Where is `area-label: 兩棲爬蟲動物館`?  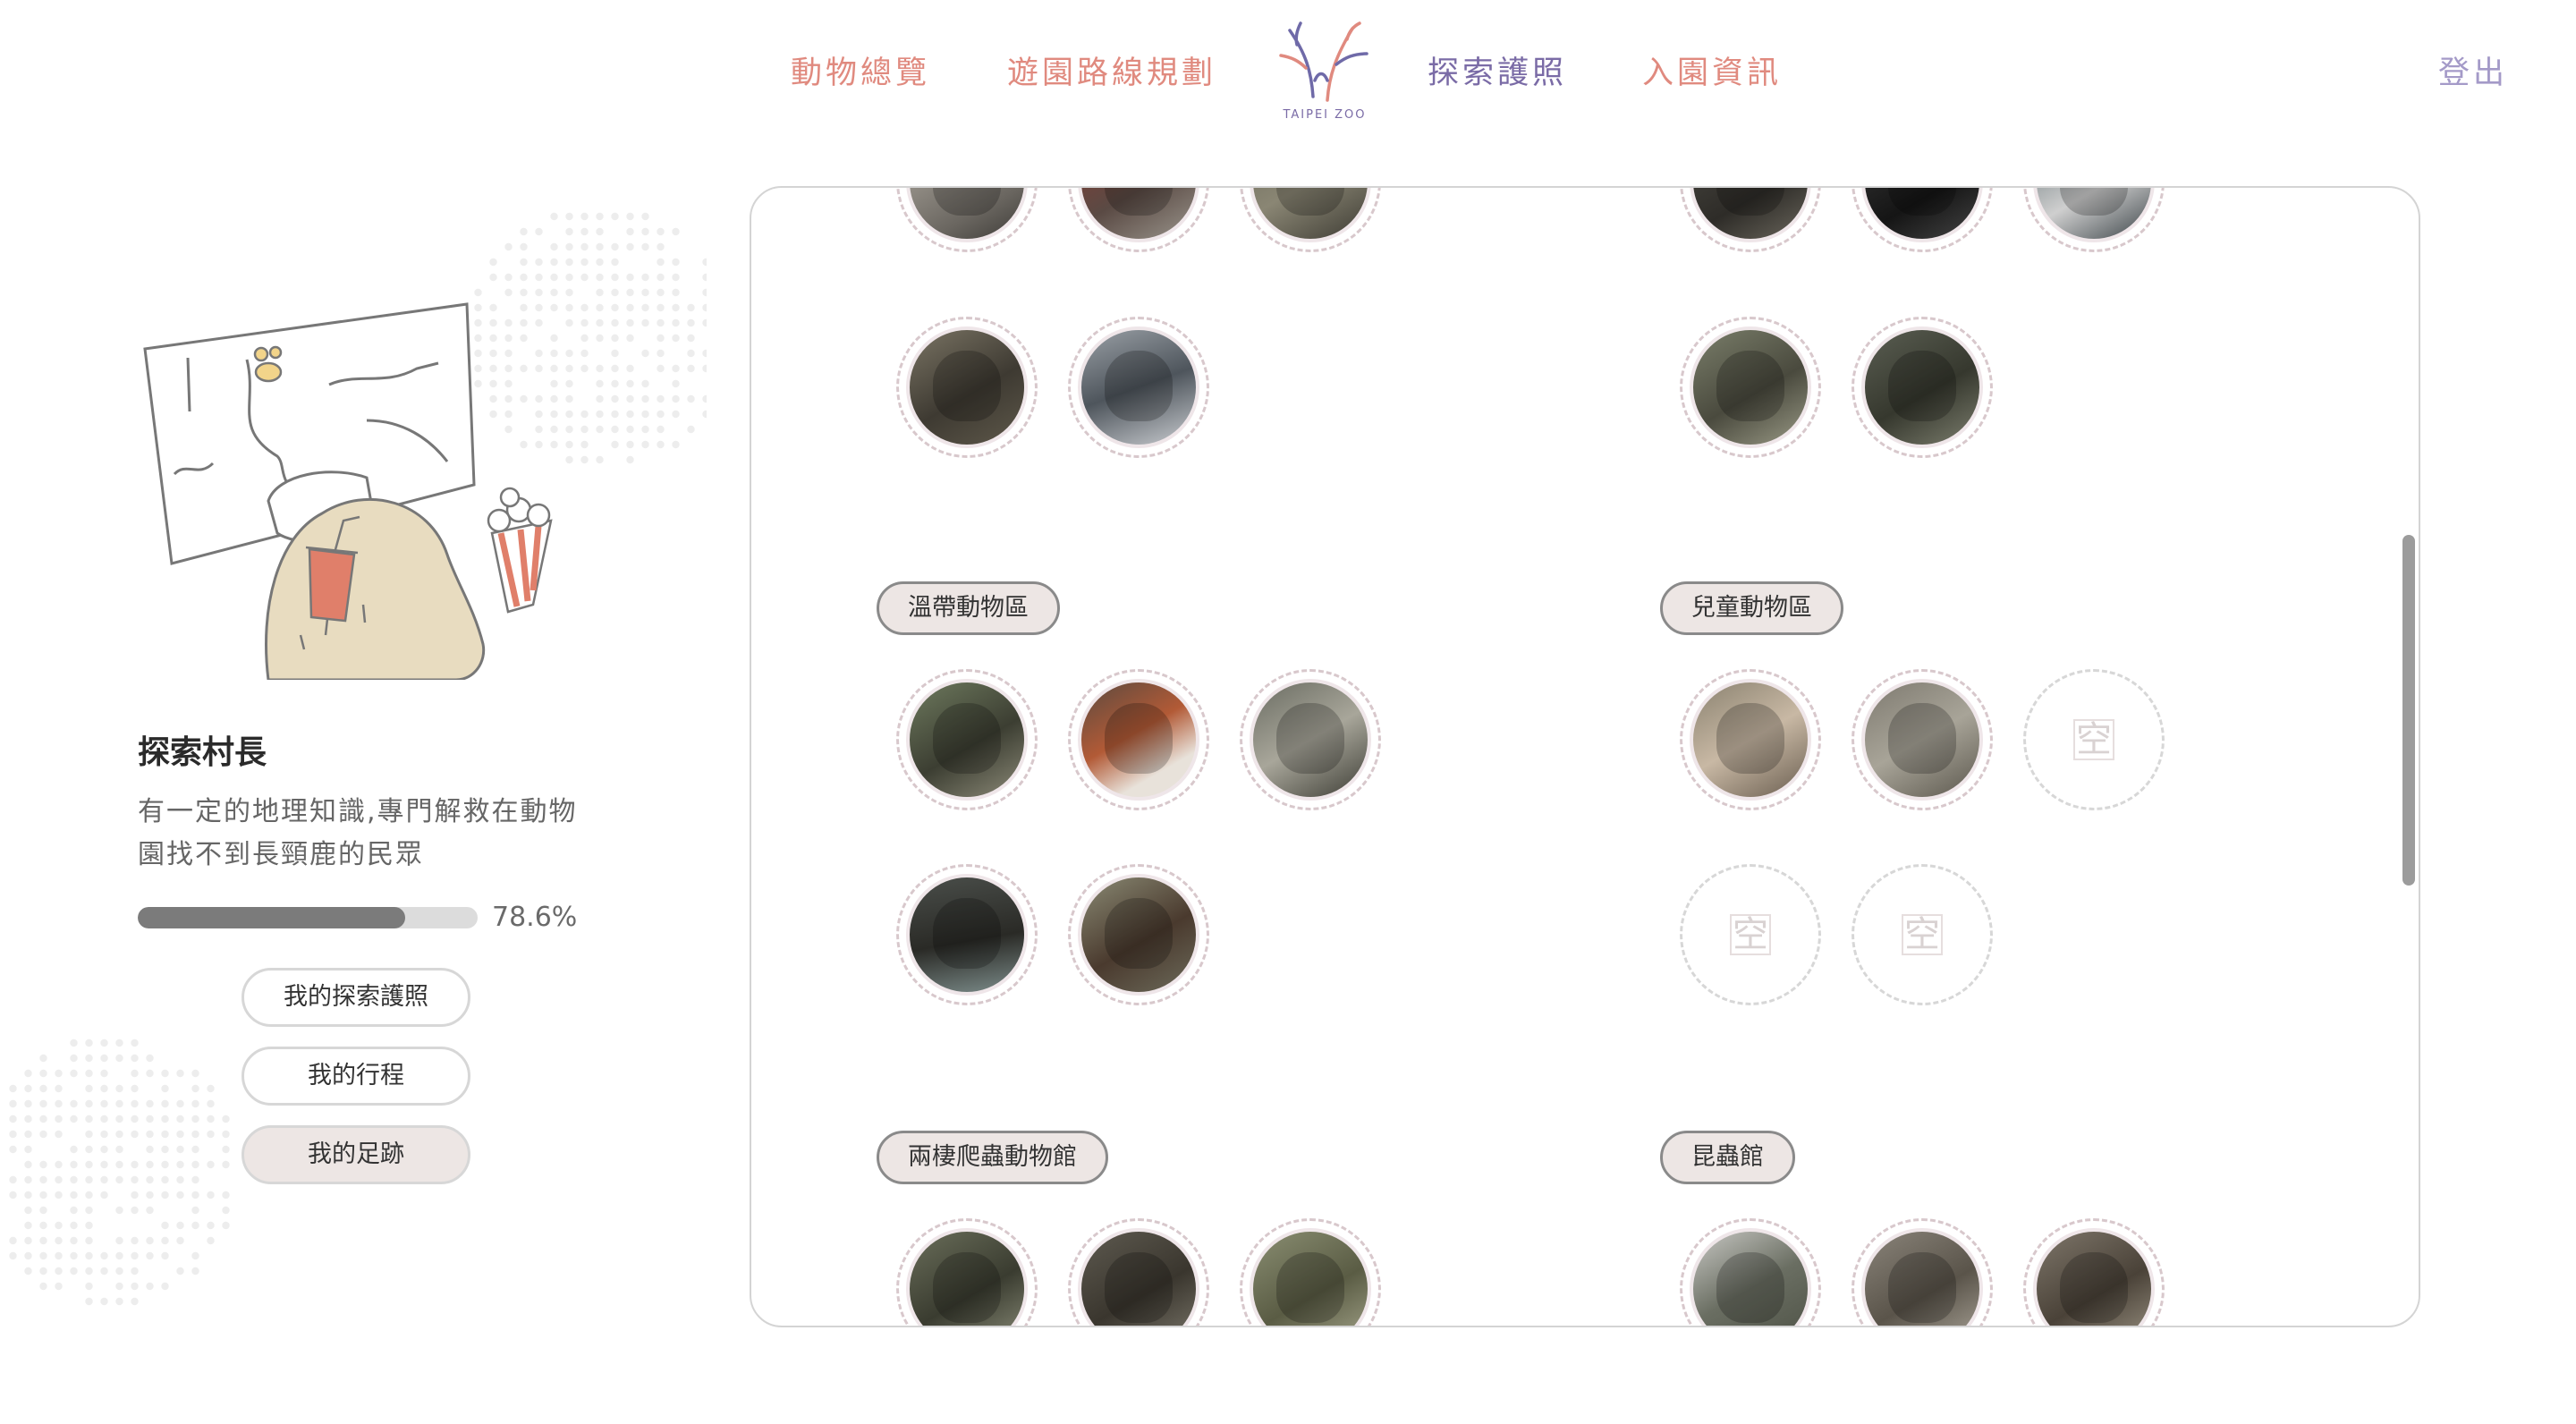
area-label: 兩棲爬蟲動物館 is located at coordinates (992, 1157).